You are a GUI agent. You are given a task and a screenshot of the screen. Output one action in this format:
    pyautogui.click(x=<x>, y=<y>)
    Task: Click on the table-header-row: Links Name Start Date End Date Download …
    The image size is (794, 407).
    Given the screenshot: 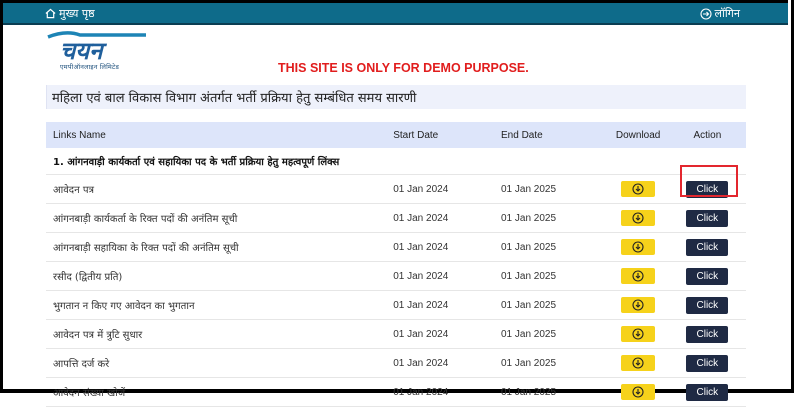 What is the action you would take?
    pyautogui.click(x=396, y=135)
    